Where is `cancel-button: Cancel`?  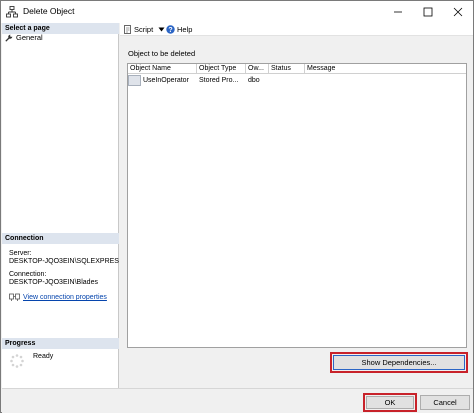
cancel-button: Cancel is located at coordinates (445, 402).